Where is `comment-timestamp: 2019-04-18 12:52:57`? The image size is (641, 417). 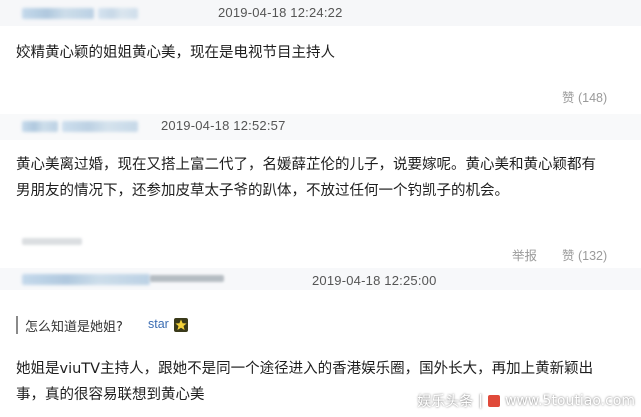
comment-timestamp: 2019-04-18 12:52:57 is located at coordinates (223, 125).